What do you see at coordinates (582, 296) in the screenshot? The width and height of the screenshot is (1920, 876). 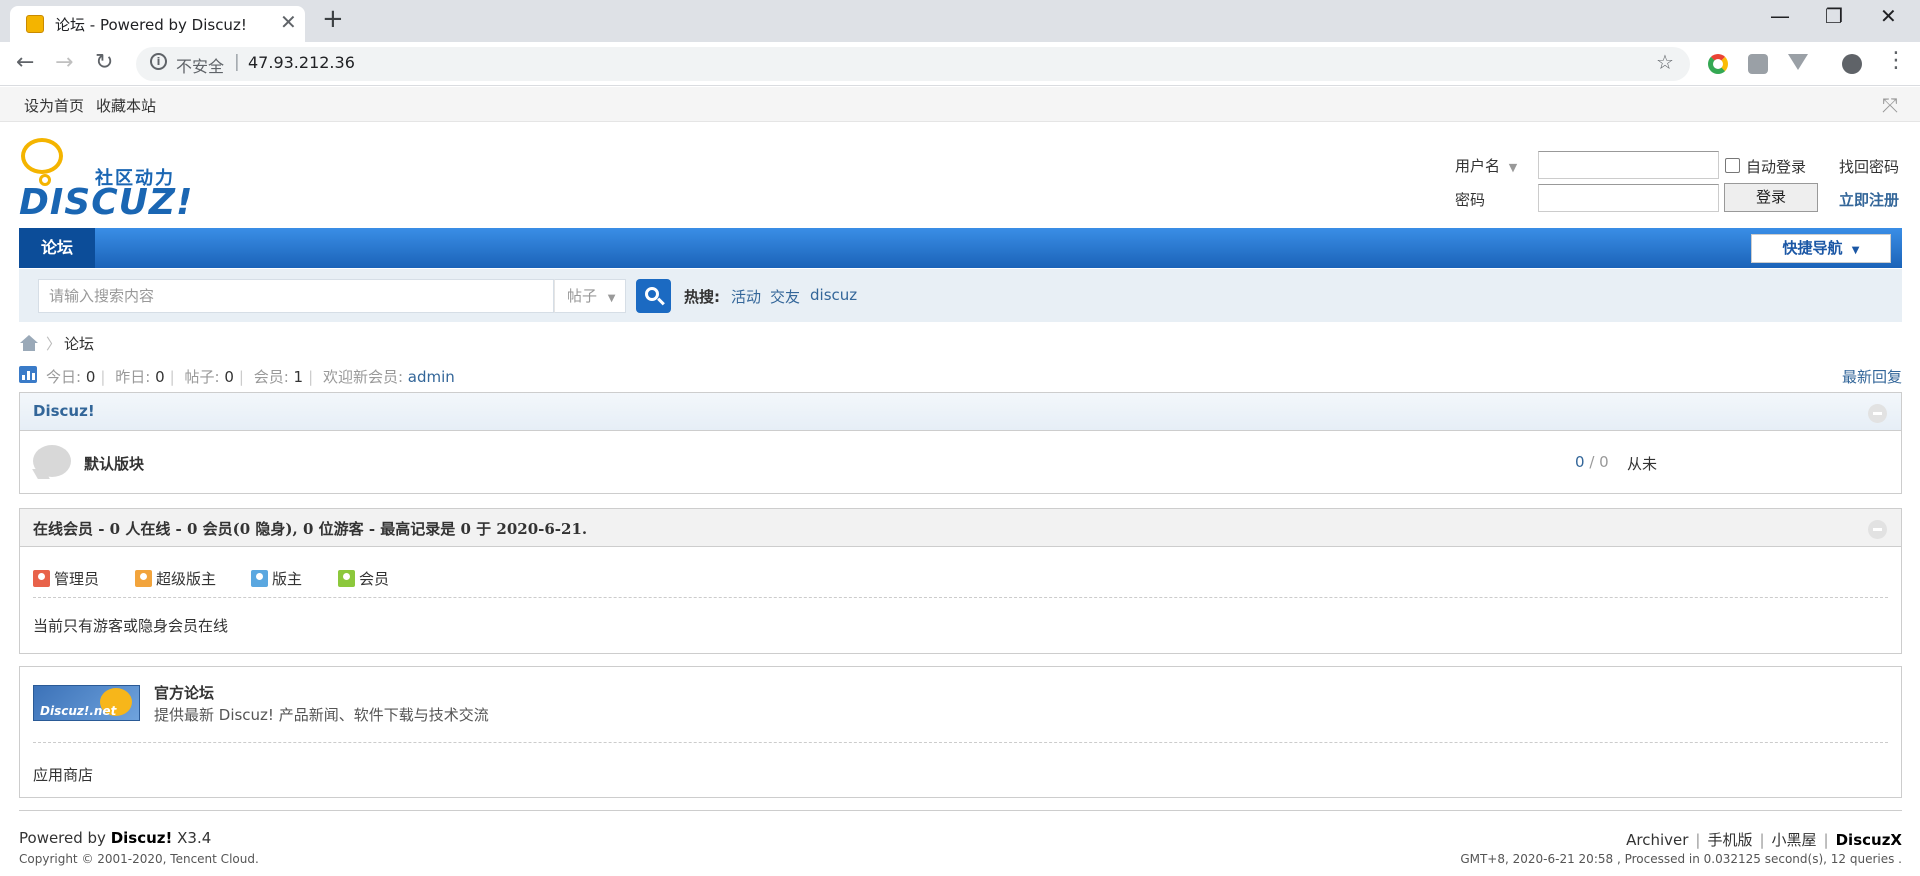 I see `search-type-value: 帖子` at bounding box center [582, 296].